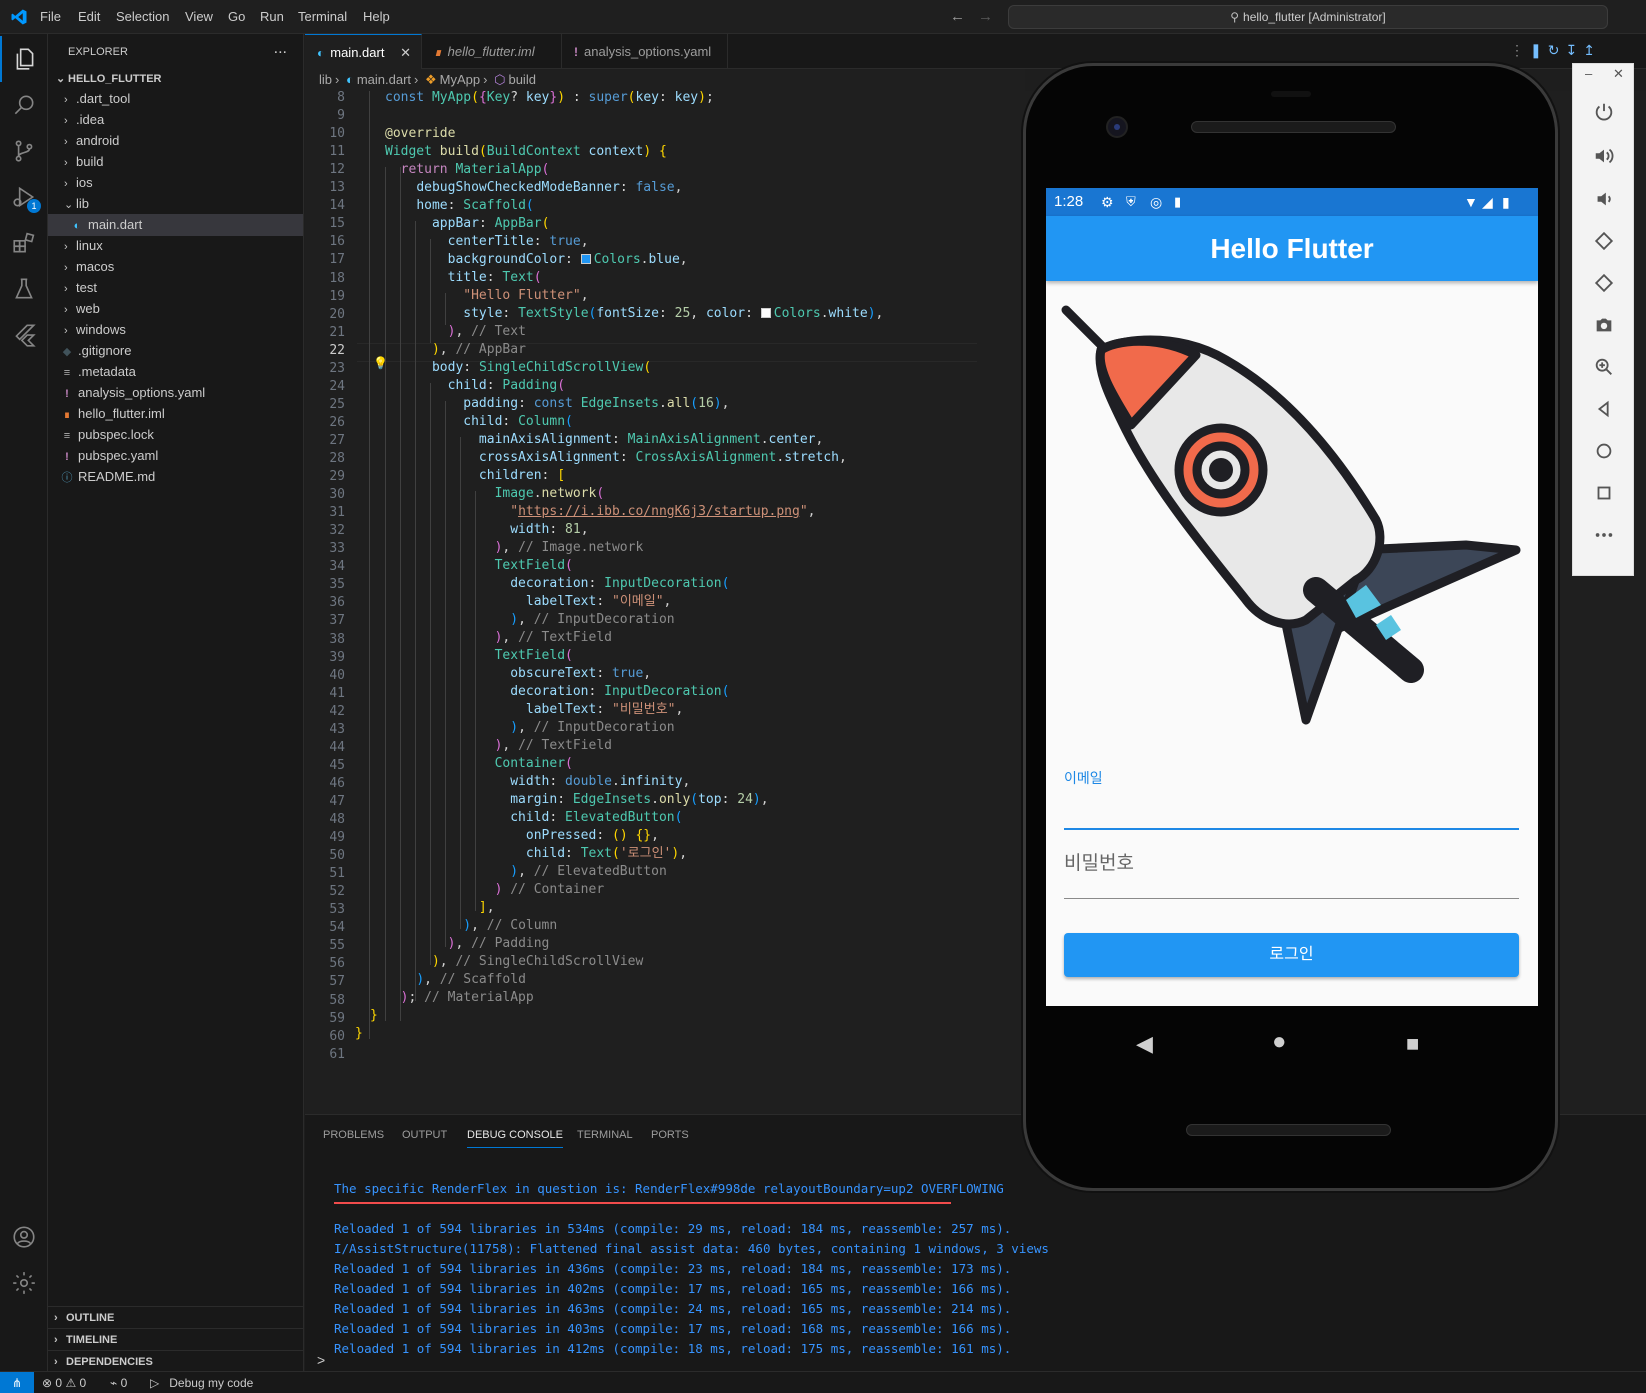  I want to click on forward-arrow-icon: →, so click(985, 16).